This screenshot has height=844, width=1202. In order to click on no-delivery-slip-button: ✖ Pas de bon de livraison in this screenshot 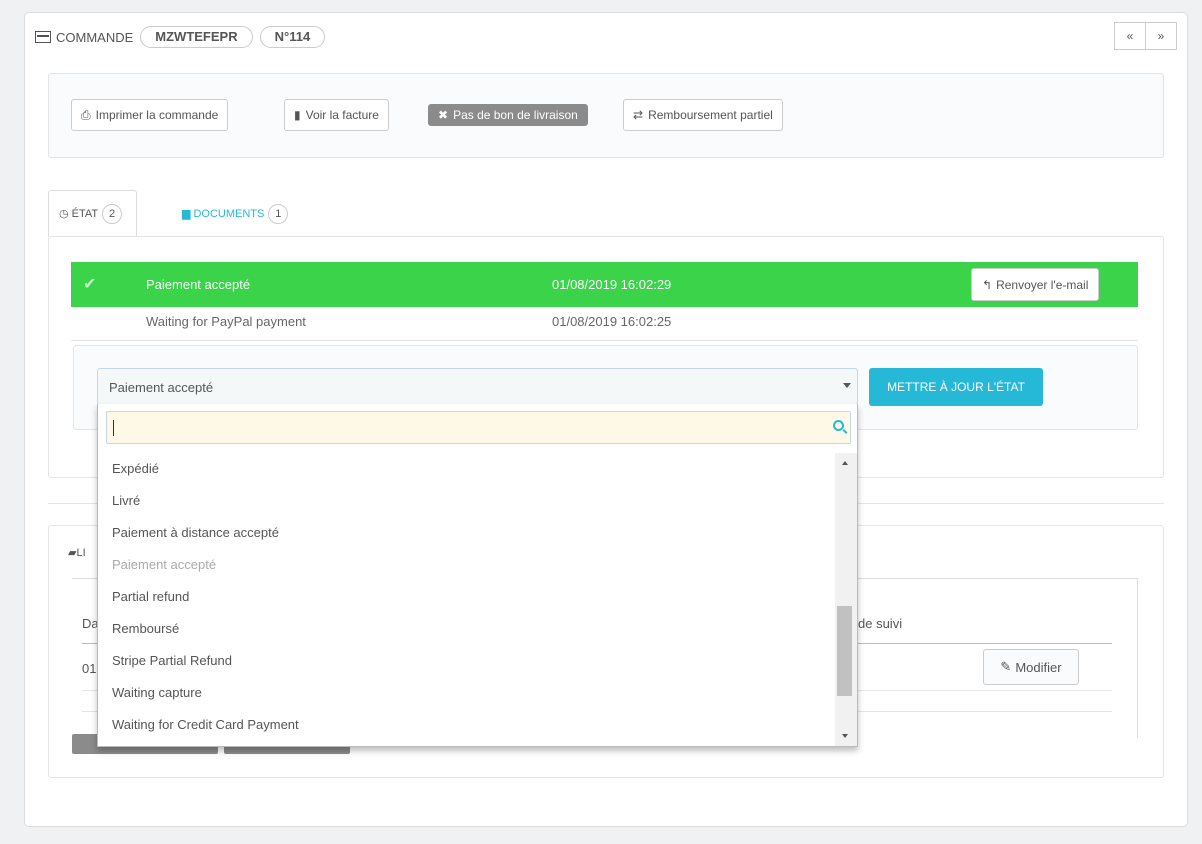, I will do `click(508, 115)`.